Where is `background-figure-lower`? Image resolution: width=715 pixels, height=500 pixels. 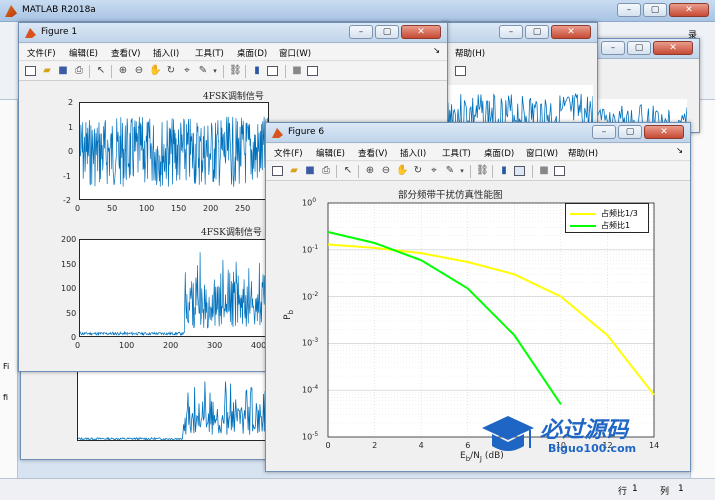
background-figure-lower is located at coordinates (145, 410).